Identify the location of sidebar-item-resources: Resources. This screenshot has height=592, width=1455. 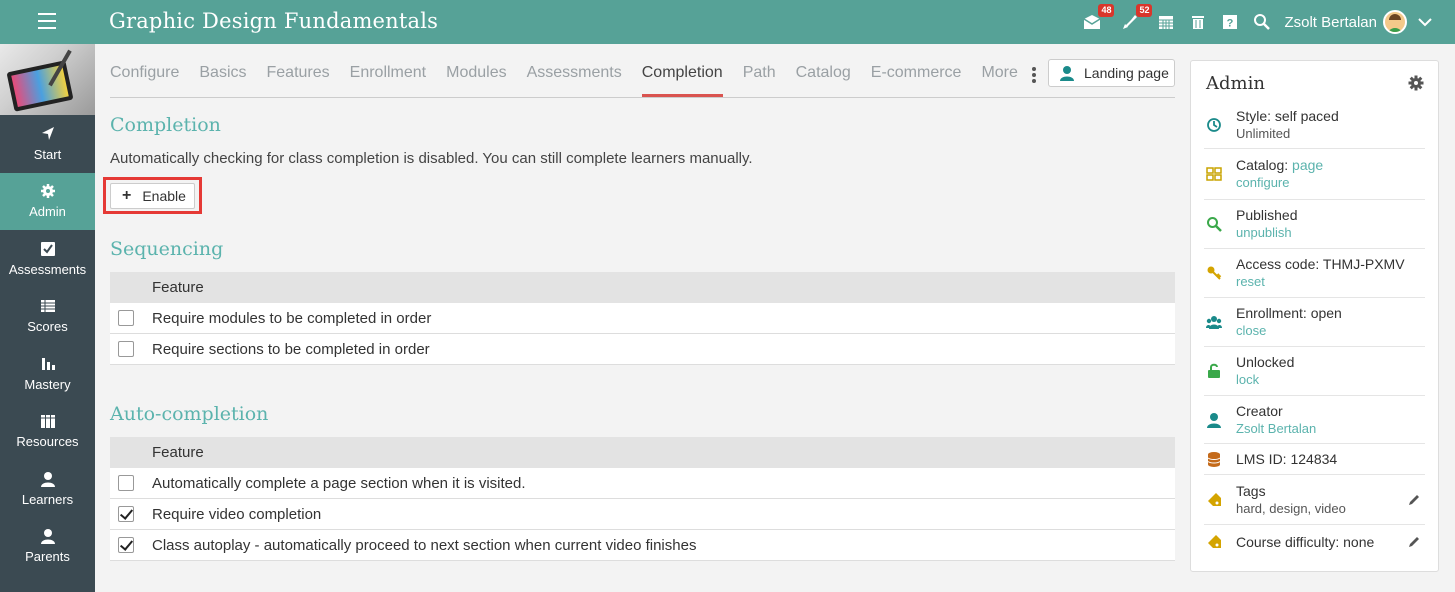
(47, 432).